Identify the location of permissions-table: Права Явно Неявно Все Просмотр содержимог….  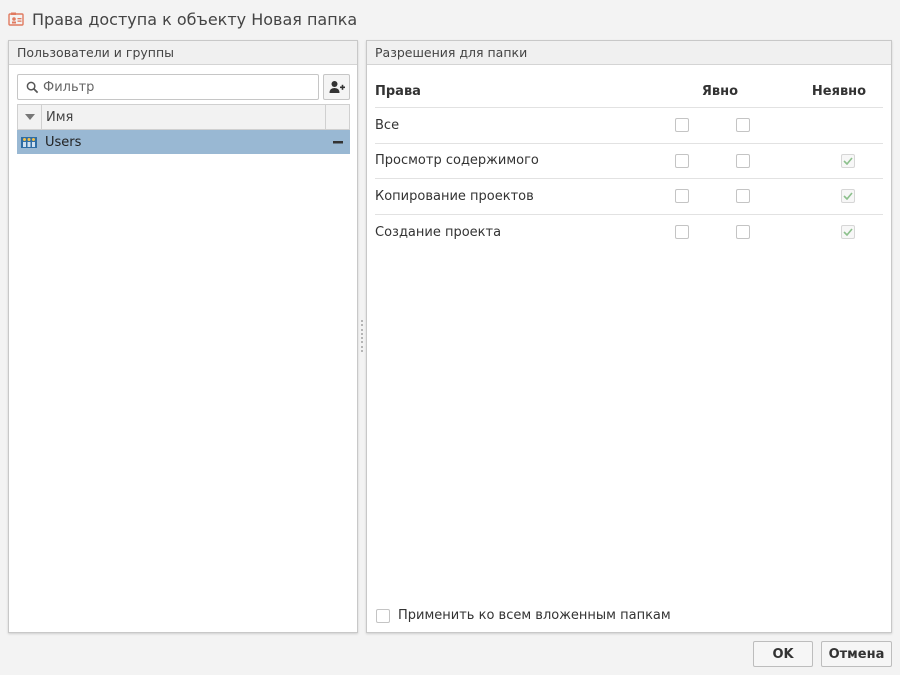
(629, 162).